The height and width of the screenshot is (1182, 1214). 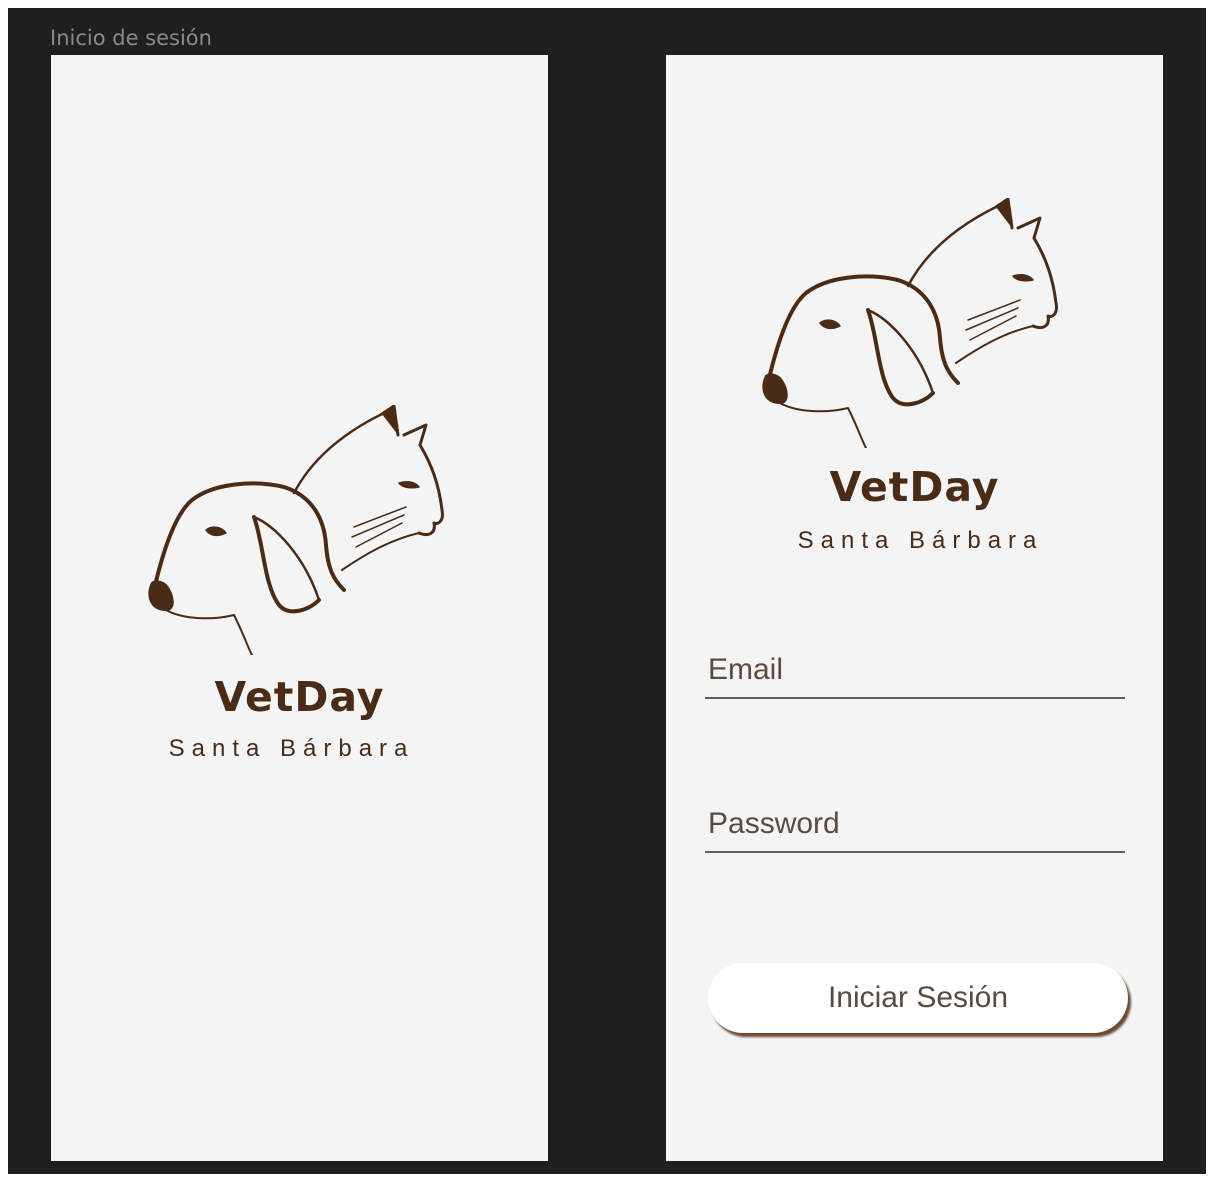 What do you see at coordinates (131, 38) in the screenshot?
I see `frame-label: Inicio de sesión` at bounding box center [131, 38].